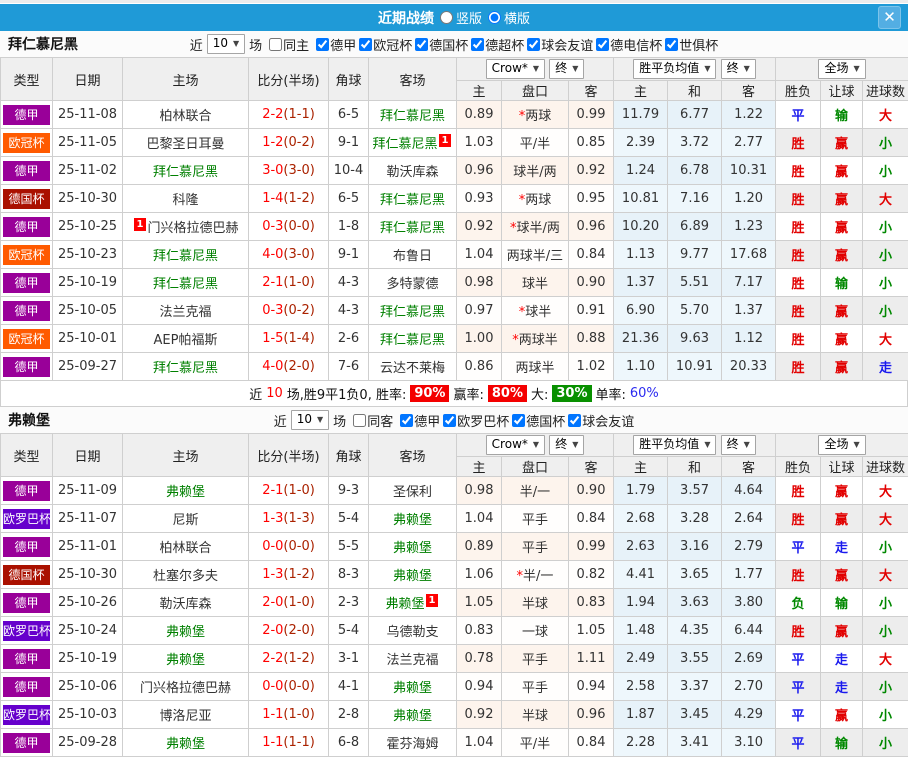 This screenshot has width=908, height=757. I want to click on titlebar: 近期战绩 竖版 横版 ✕, so click(454, 17).